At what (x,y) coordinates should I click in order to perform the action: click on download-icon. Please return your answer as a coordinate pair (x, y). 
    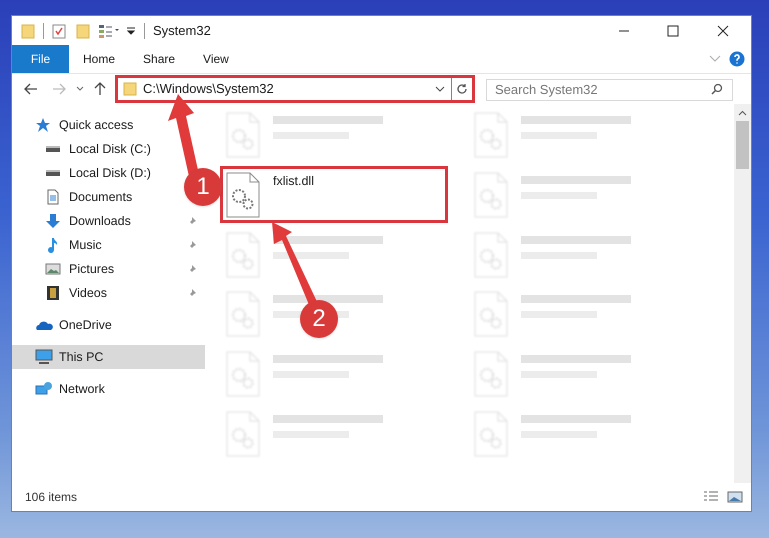
    Looking at the image, I should click on (53, 221).